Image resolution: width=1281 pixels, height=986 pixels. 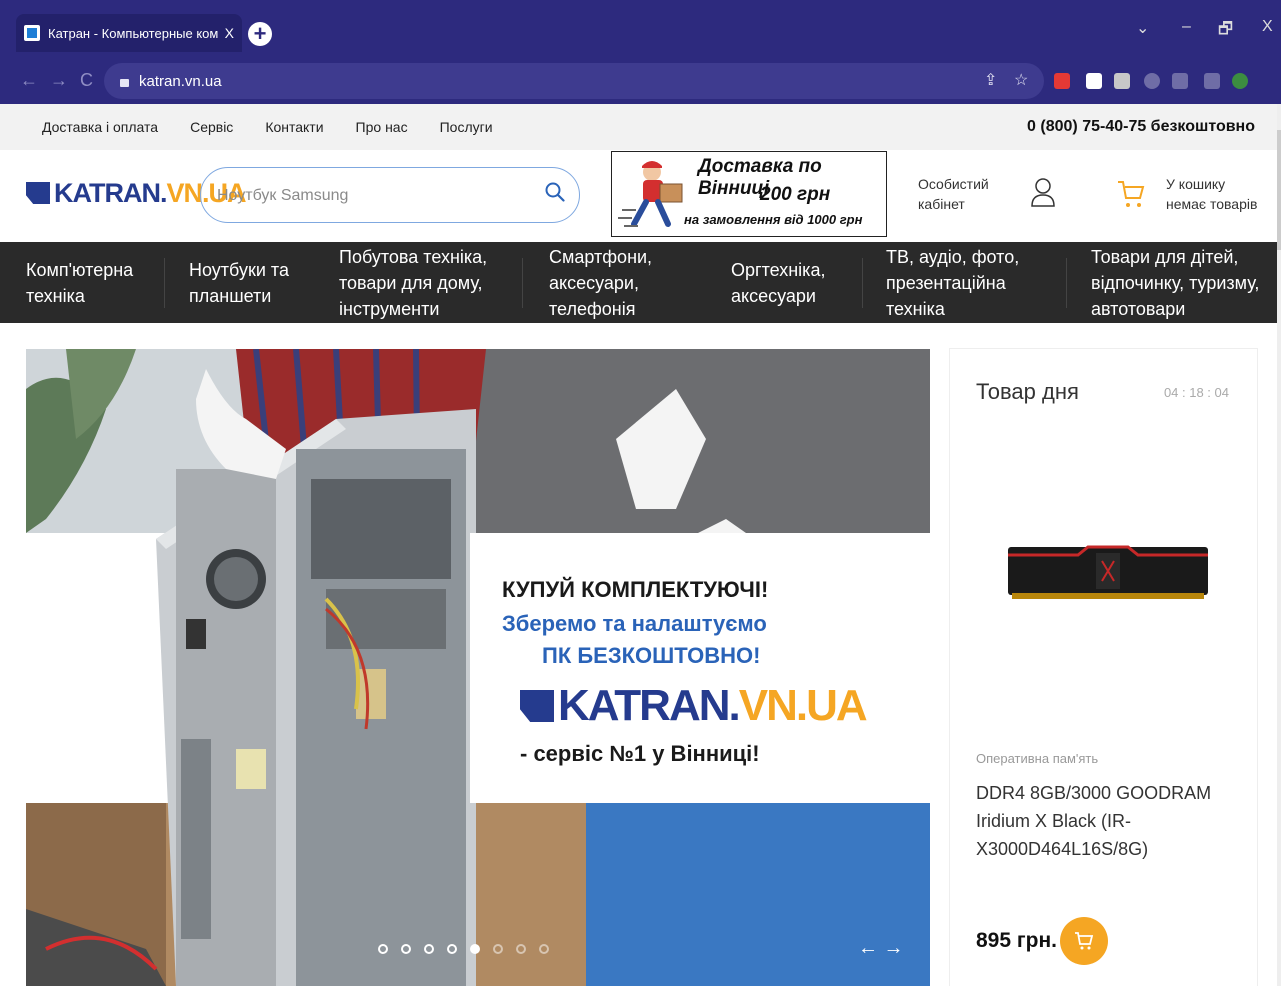 What do you see at coordinates (1043, 192) in the screenshot?
I see `user-icon` at bounding box center [1043, 192].